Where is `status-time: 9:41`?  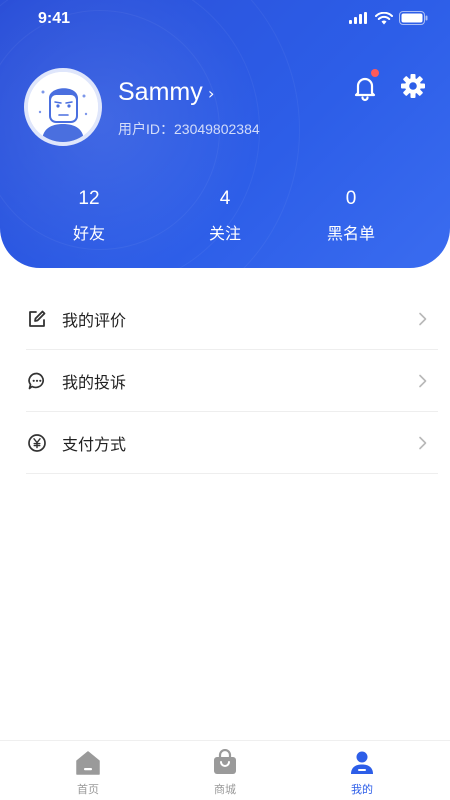 status-time: 9:41 is located at coordinates (54, 18).